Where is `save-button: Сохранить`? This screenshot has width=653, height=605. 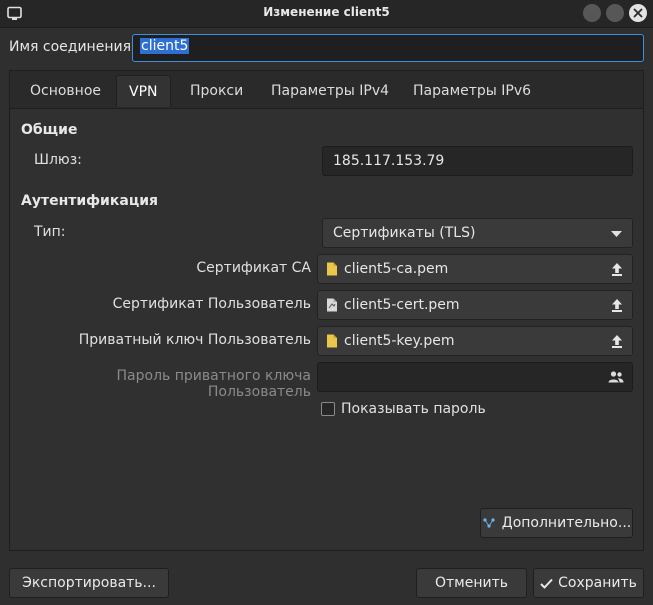 save-button: Сохранить is located at coordinates (588, 583).